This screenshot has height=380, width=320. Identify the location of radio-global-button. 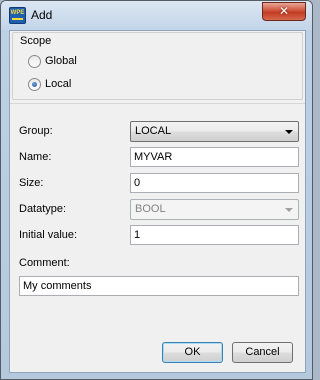
(34, 61).